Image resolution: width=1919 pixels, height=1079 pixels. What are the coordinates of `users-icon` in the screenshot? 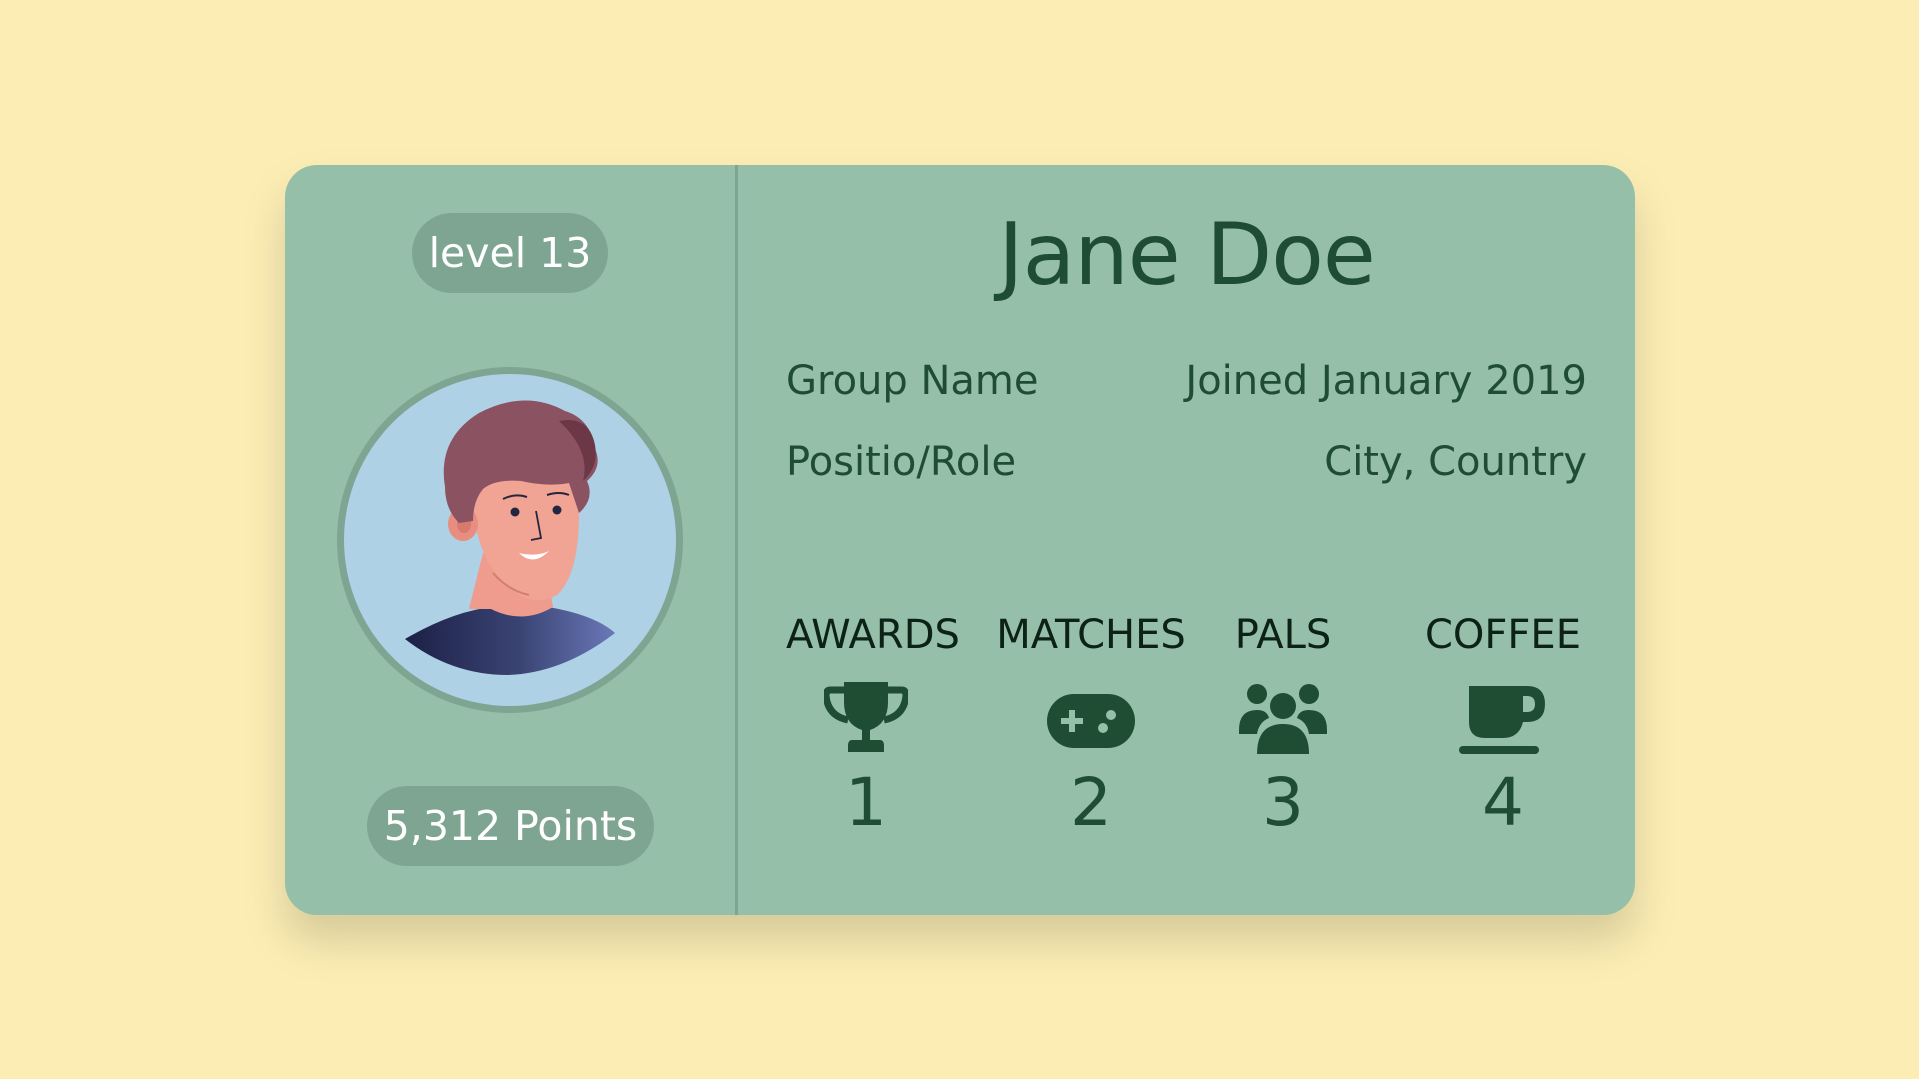 It's located at (1283, 719).